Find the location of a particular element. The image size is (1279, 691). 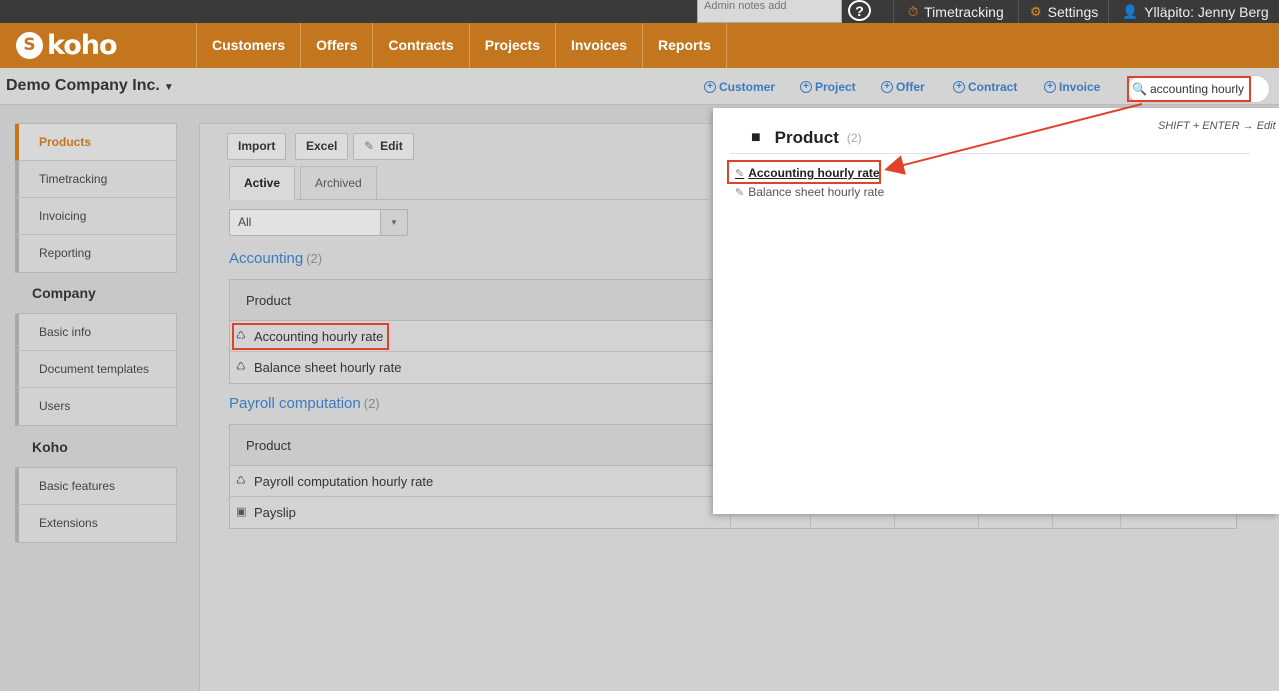

timetracking-link: ⏱ Timetracking is located at coordinates (956, 11).